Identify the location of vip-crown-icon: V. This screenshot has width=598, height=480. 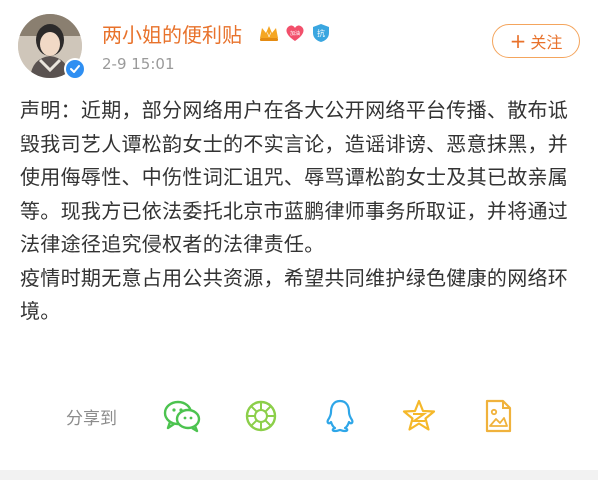
(269, 33).